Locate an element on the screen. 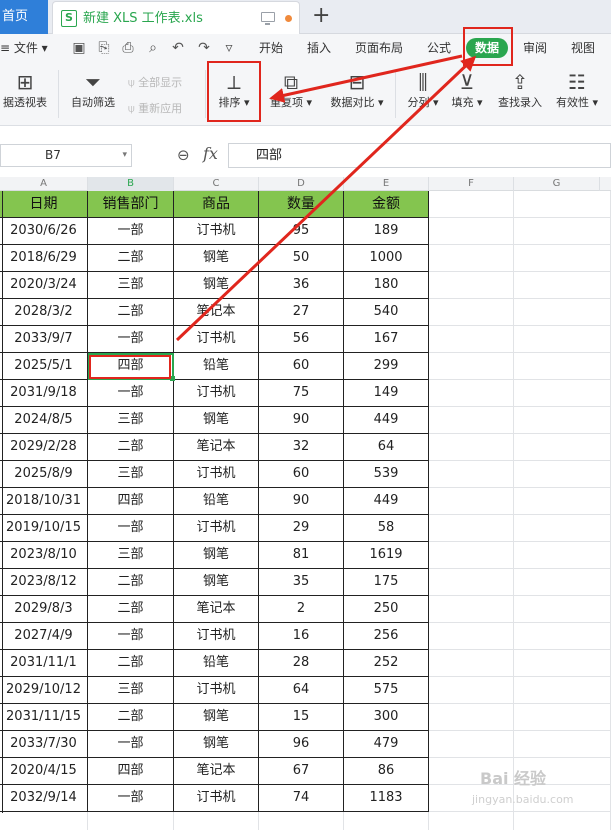 Image resolution: width=611 pixels, height=830 pixels. watermark-logo: Bai 经验 is located at coordinates (513, 778).